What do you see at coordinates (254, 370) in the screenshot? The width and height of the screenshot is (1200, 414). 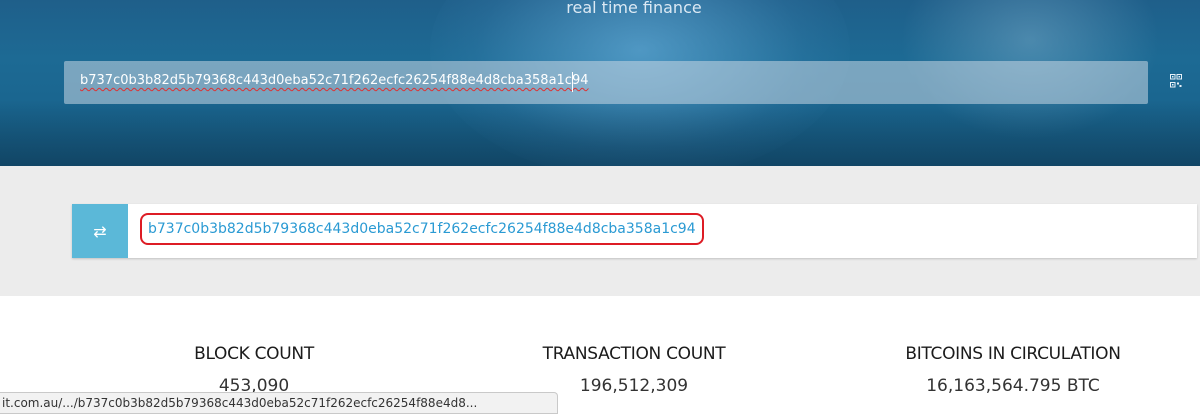 I see `stat-block-count: BLOCK COUNT 453,090` at bounding box center [254, 370].